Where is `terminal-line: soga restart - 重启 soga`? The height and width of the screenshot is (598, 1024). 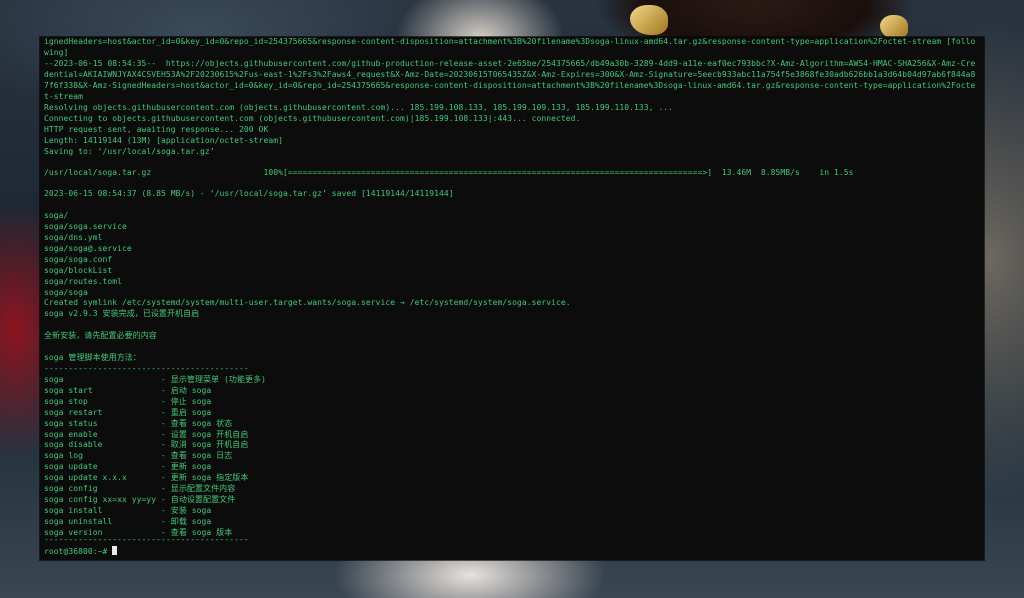
terminal-line: soga restart - 重启 soga is located at coordinates (128, 412).